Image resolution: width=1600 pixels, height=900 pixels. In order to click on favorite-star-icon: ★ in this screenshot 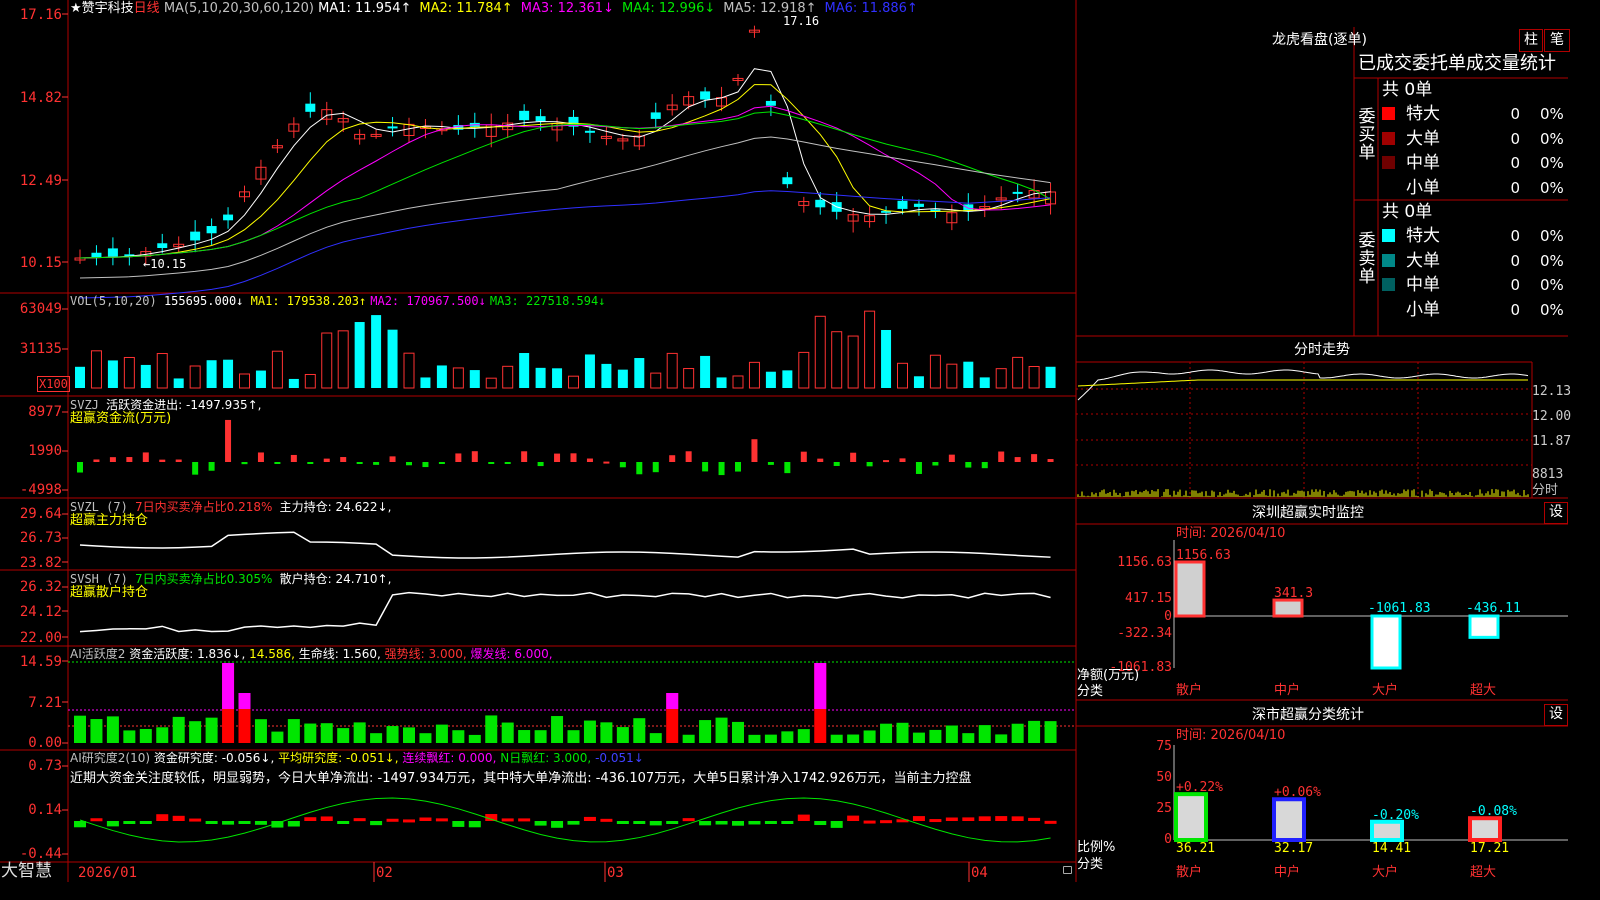, I will do `click(76, 8)`.